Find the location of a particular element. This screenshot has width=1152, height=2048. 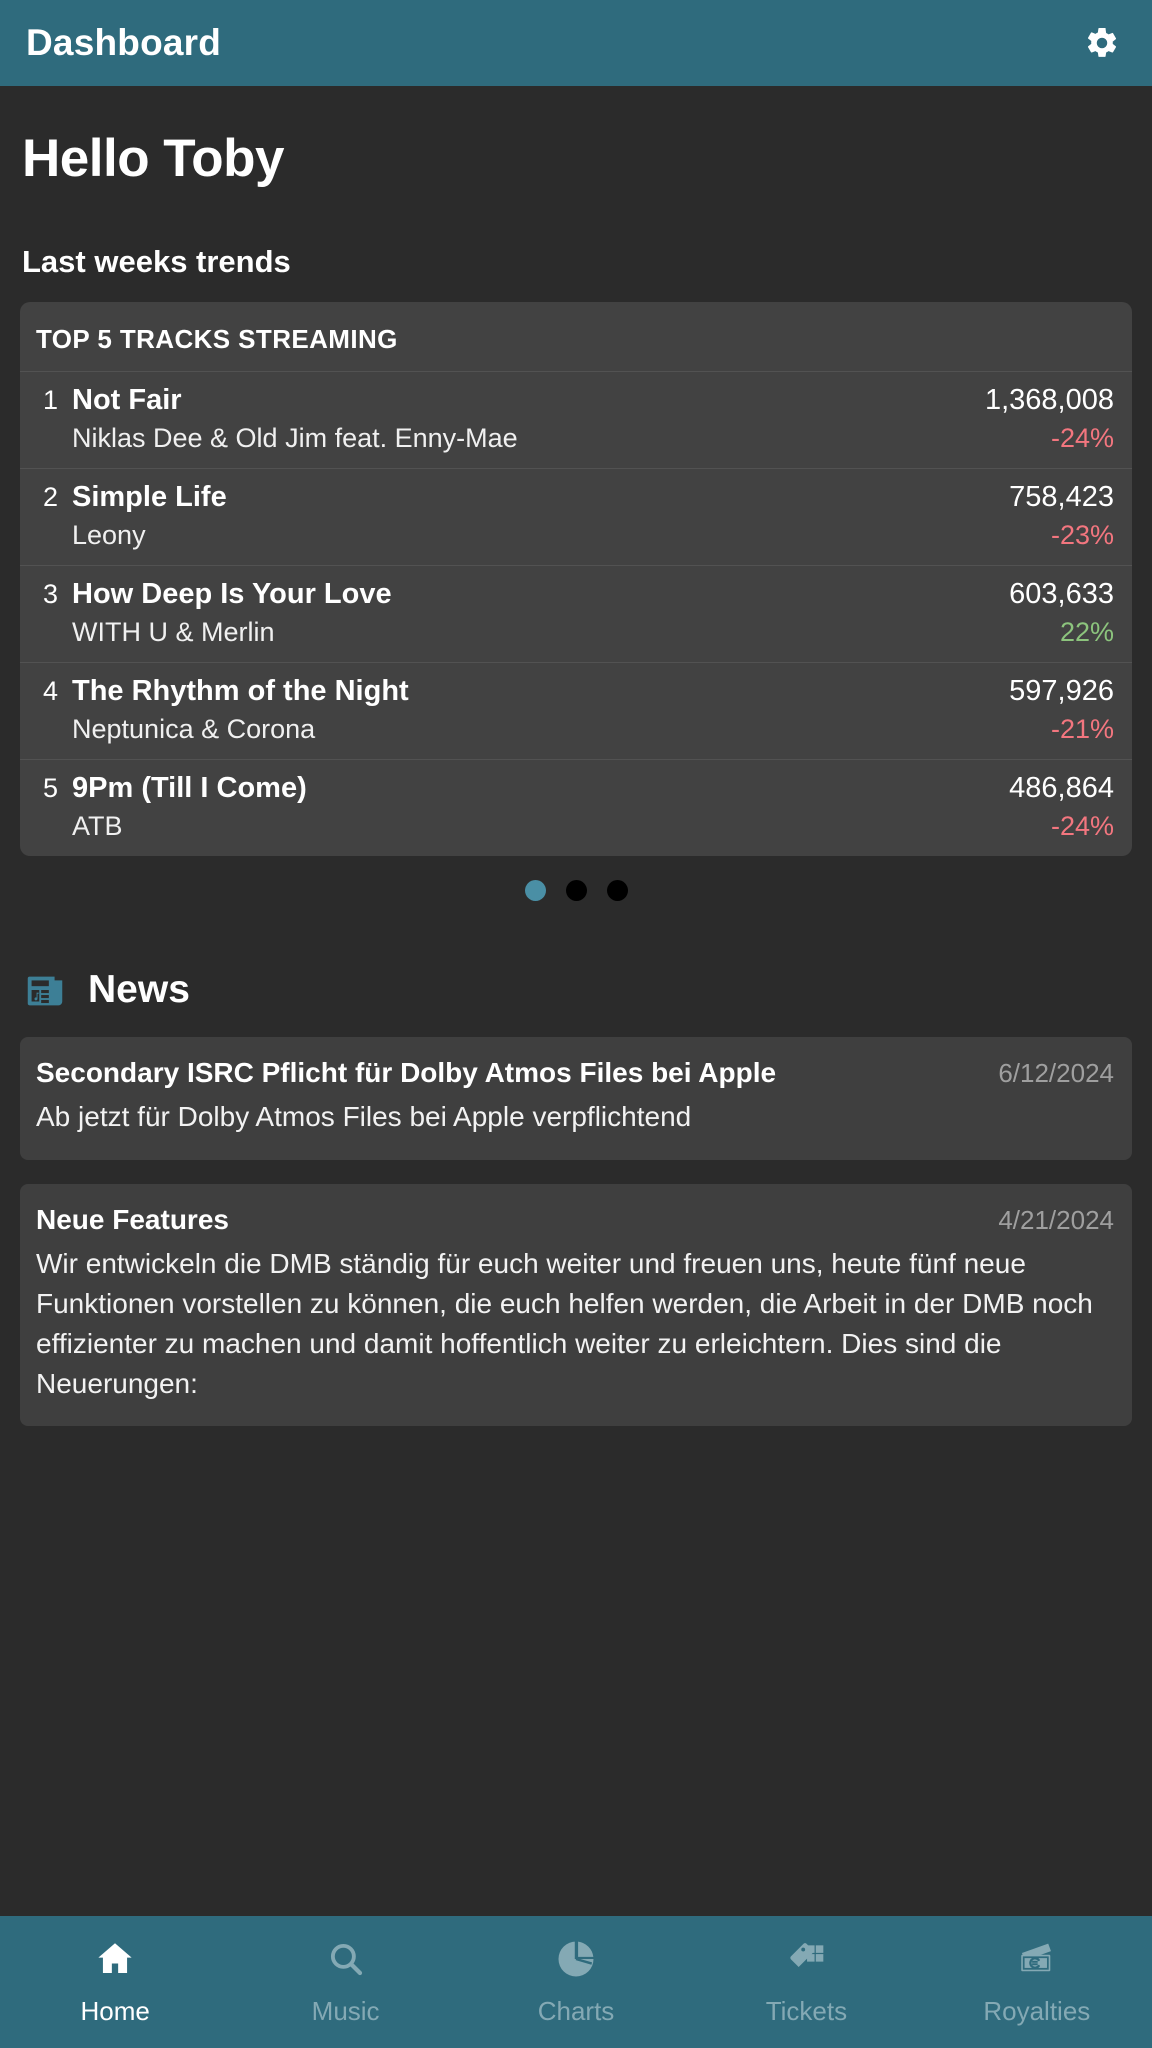

track-streams: 486,864 is located at coordinates (1061, 788).